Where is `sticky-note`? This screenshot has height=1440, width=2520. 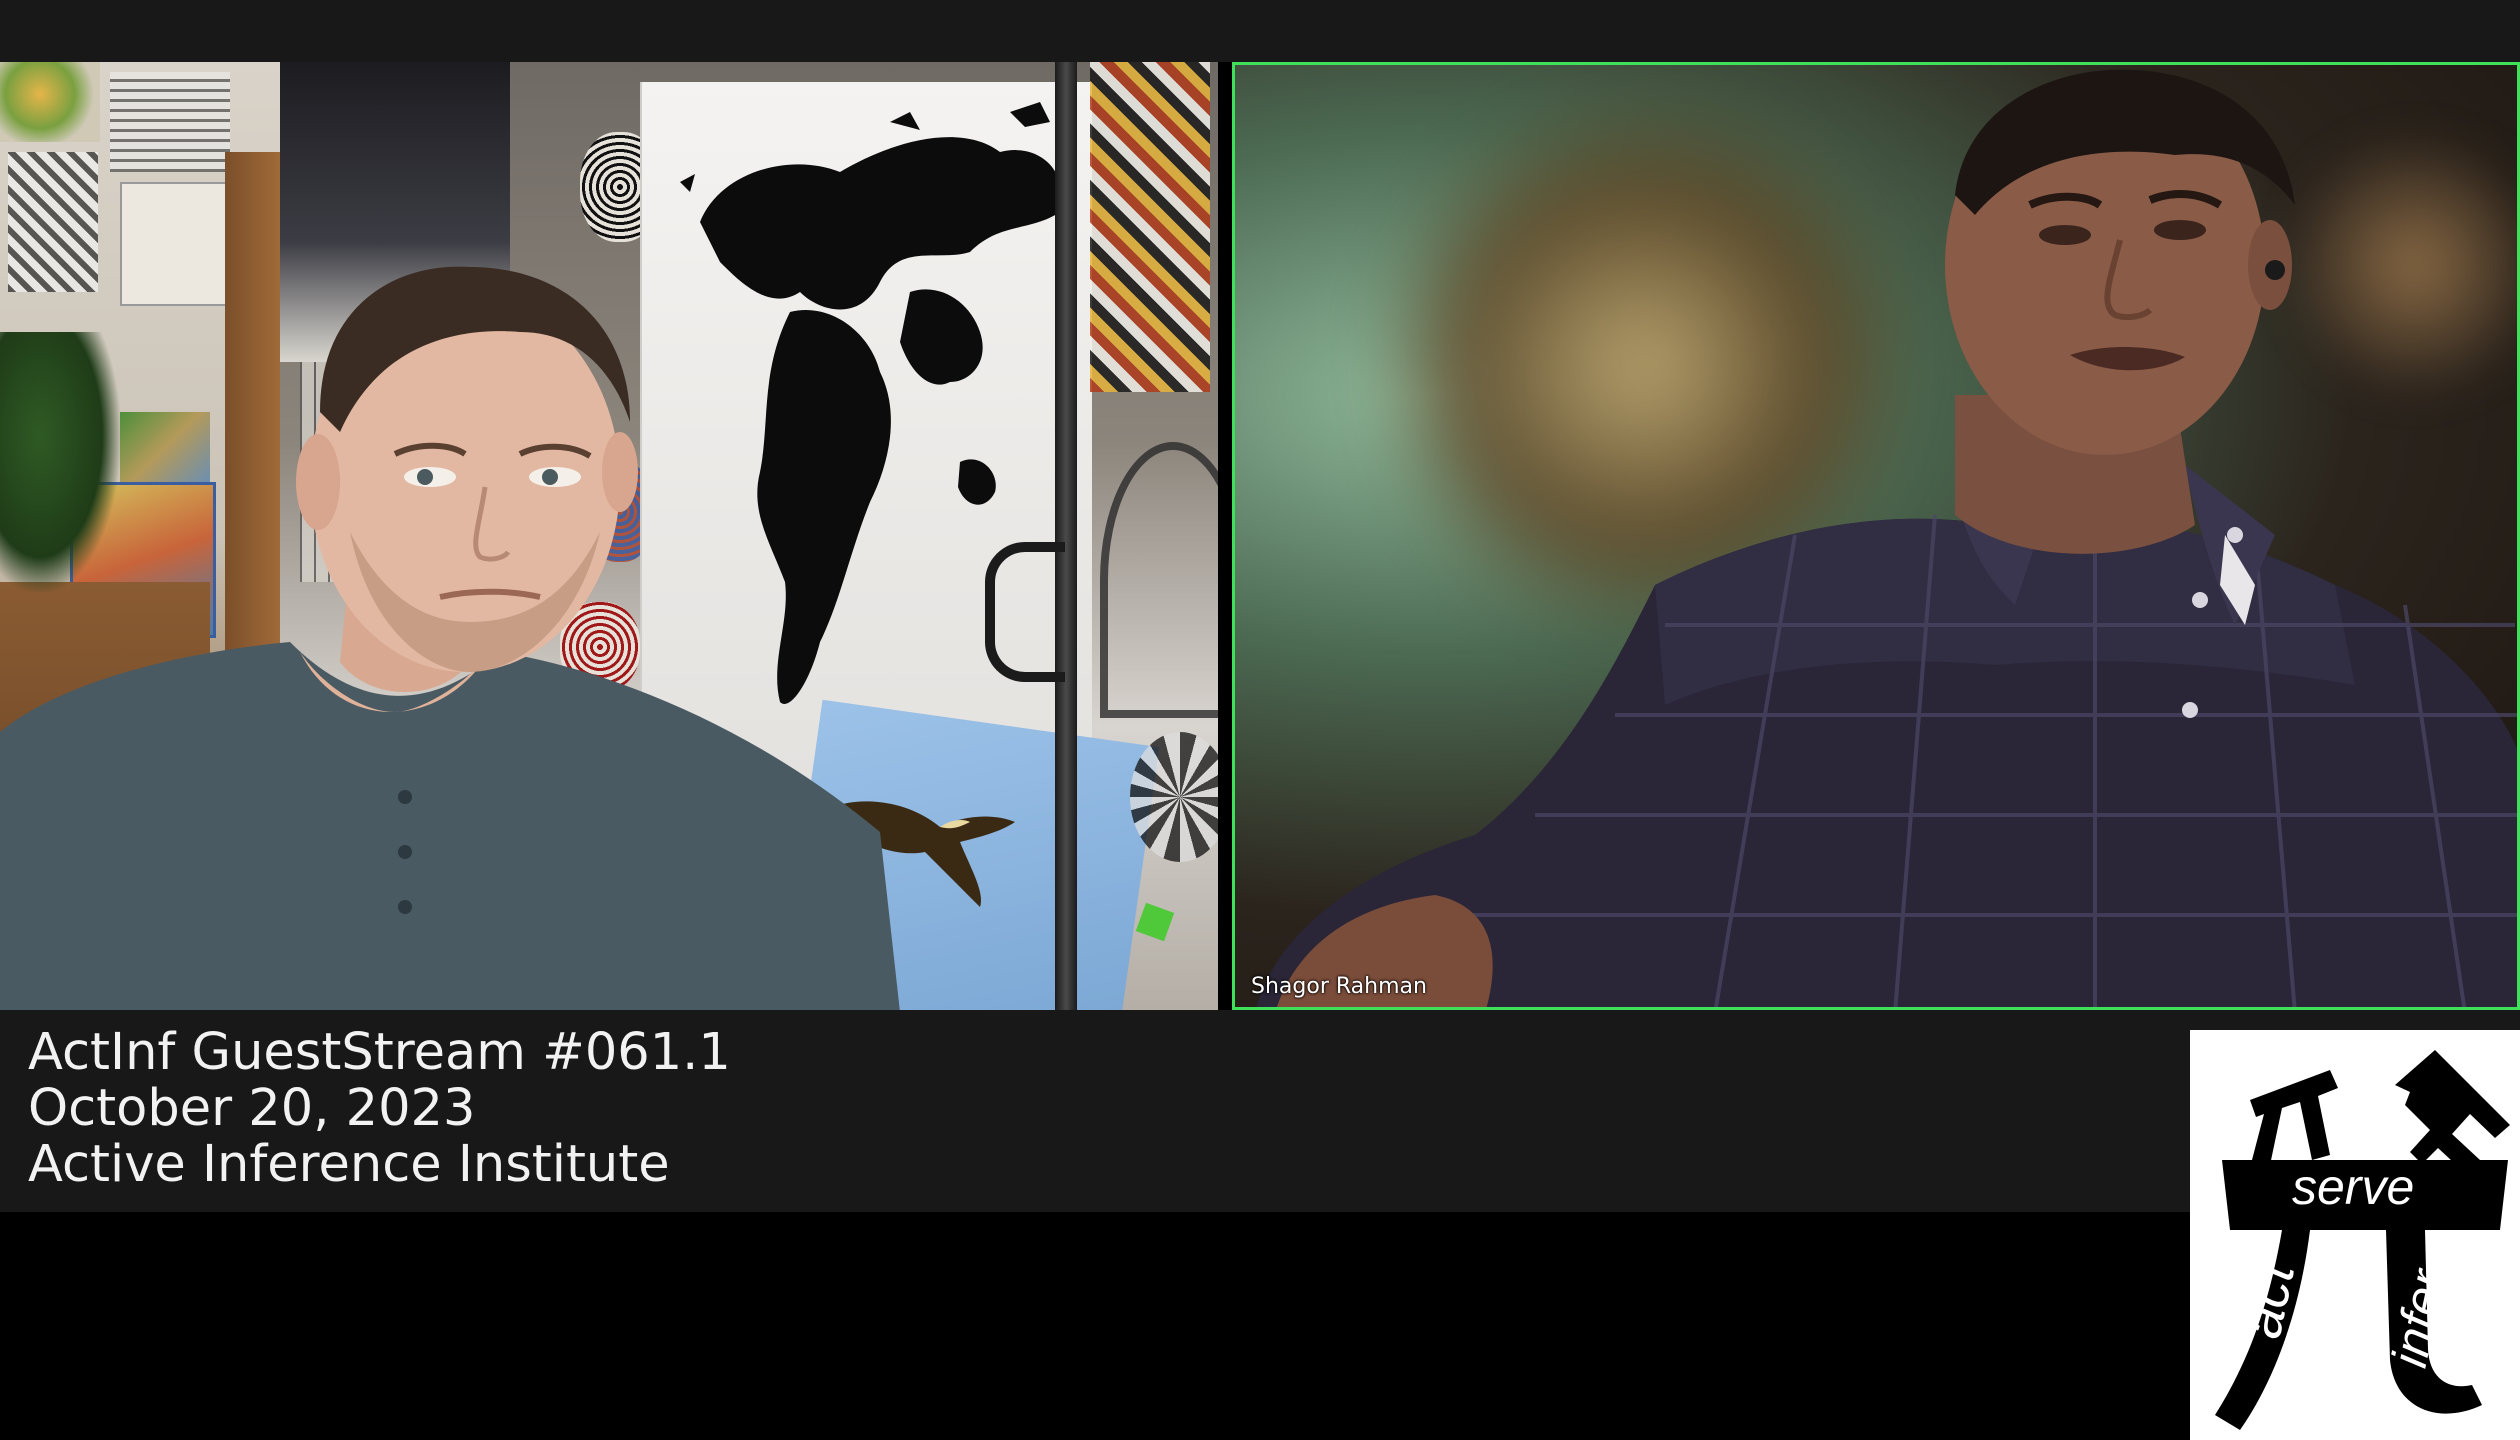 sticky-note is located at coordinates (1155, 922).